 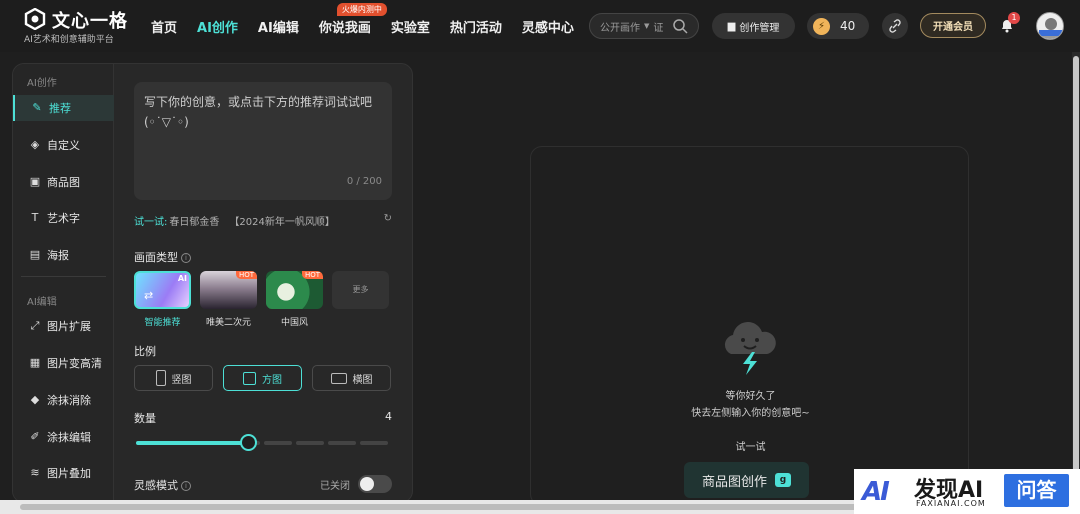 What do you see at coordinates (362, 380) in the screenshot?
I see `ratio-name: 横图` at bounding box center [362, 380].